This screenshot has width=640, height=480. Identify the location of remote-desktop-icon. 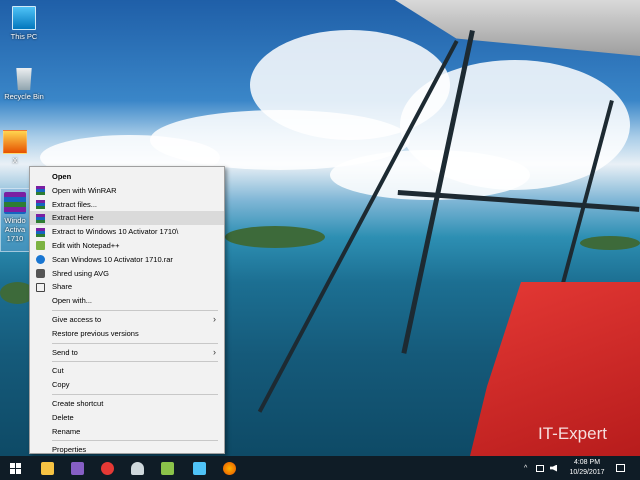
(199, 468).